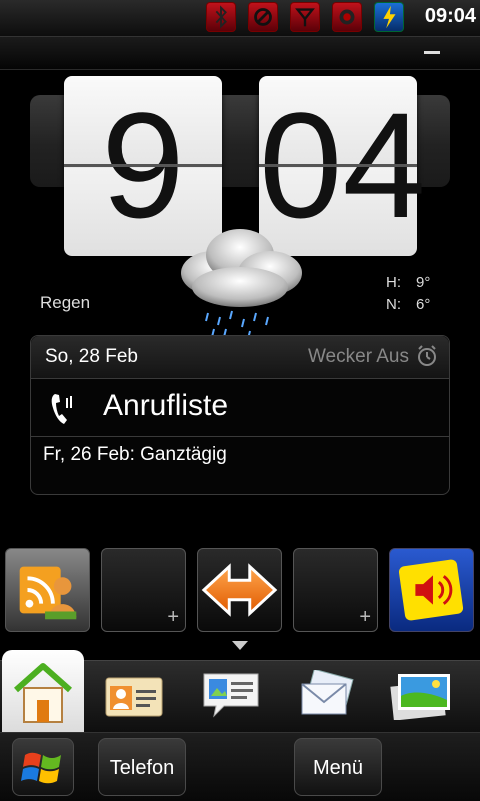 This screenshot has height=801, width=480. Describe the element at coordinates (305, 17) in the screenshot. I see `antenna-icon` at that location.